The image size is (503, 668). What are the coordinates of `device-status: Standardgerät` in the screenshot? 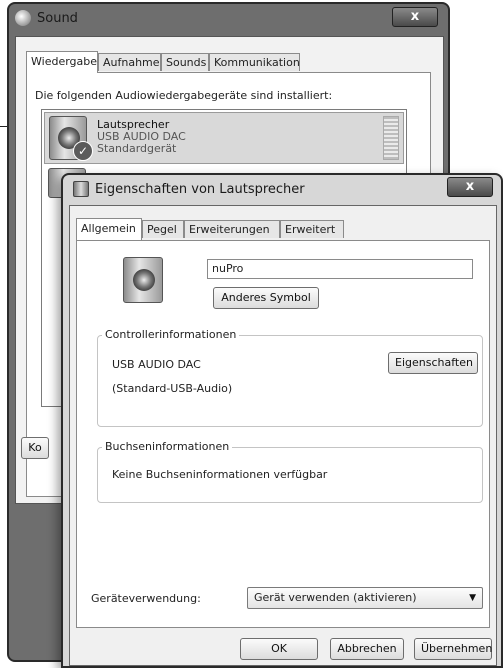 It's located at (137, 148).